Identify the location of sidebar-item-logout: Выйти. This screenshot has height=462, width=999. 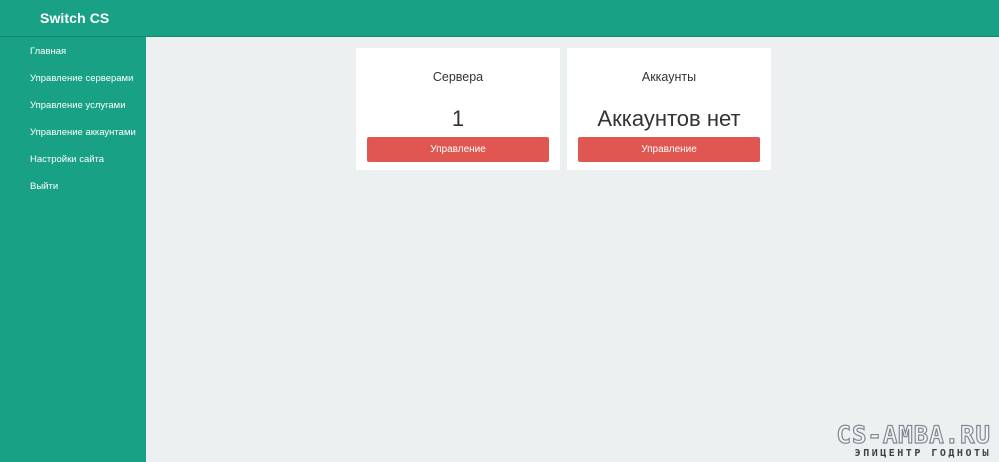
(73, 186).